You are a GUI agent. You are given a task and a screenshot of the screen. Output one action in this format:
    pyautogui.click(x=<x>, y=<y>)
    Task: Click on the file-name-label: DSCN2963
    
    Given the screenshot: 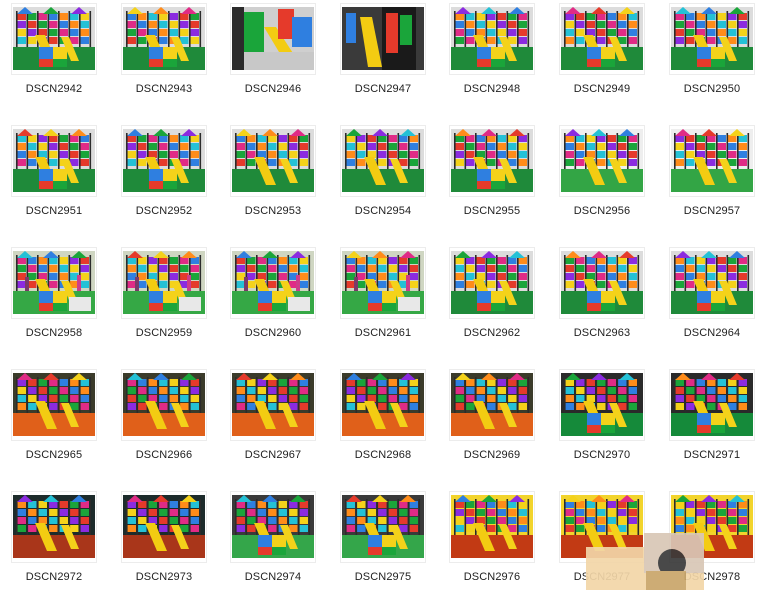 What is the action you would take?
    pyautogui.click(x=602, y=333)
    